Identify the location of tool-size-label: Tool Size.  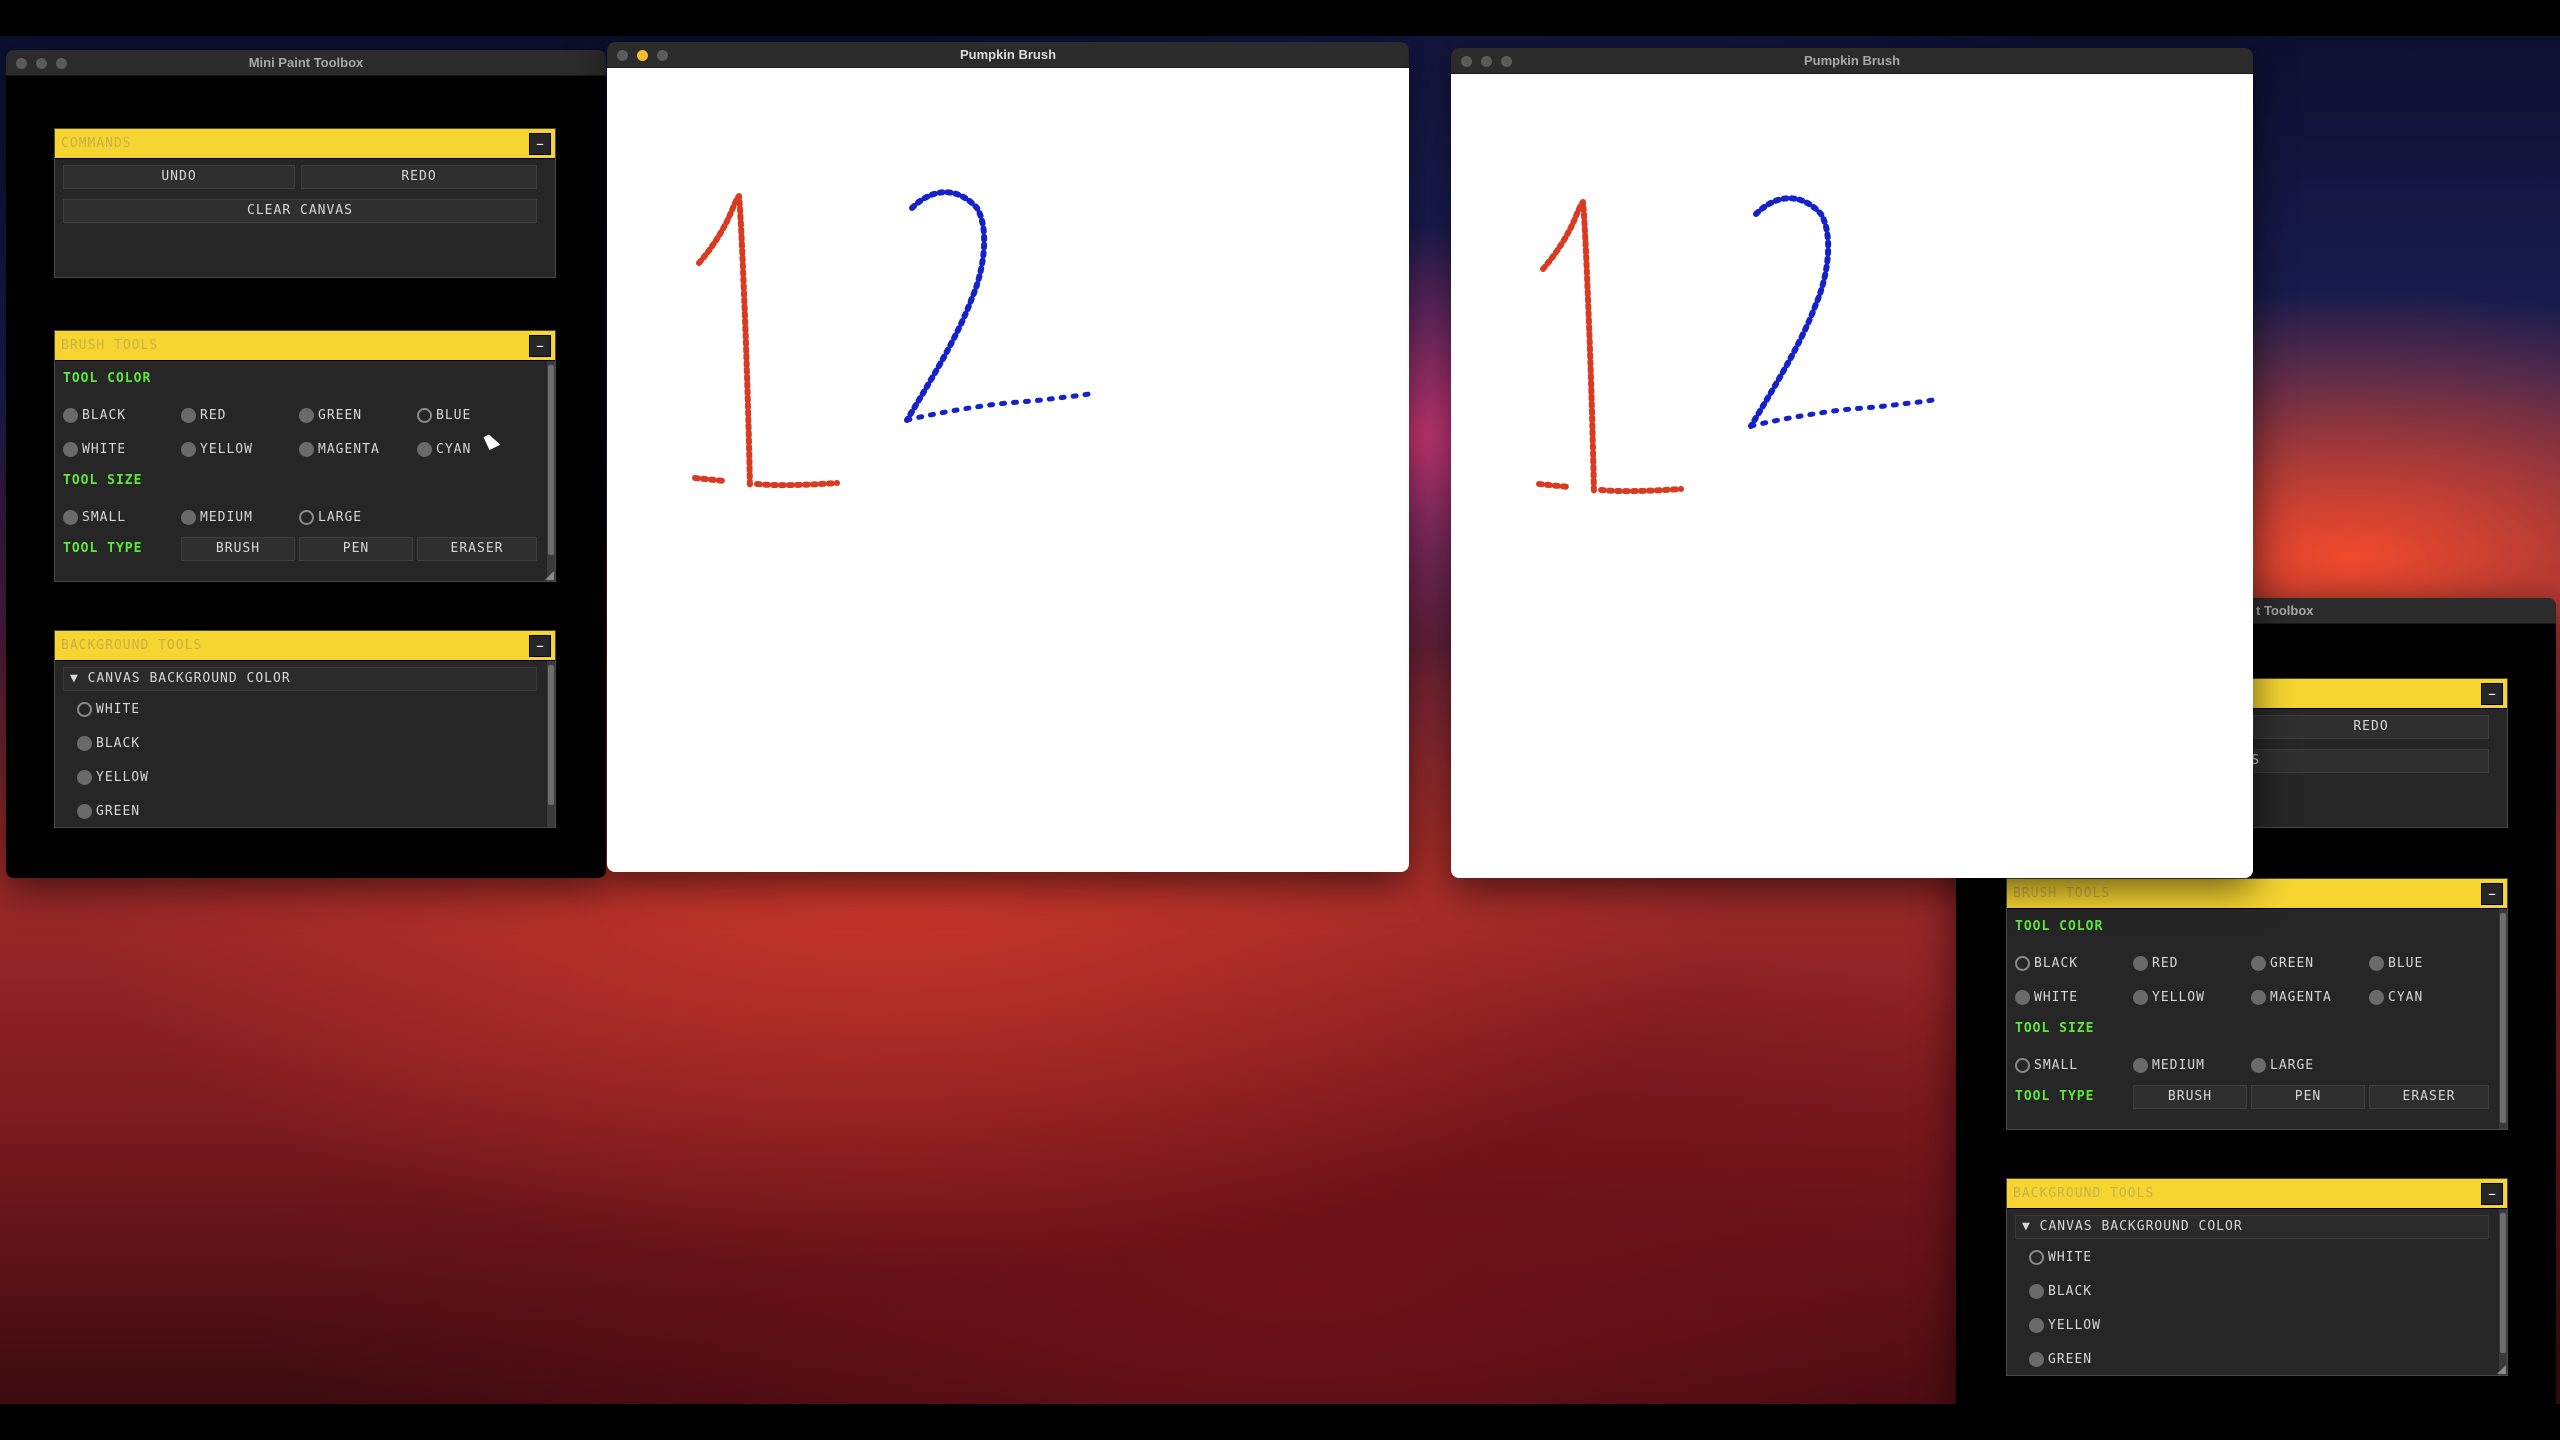
(2055, 1028).